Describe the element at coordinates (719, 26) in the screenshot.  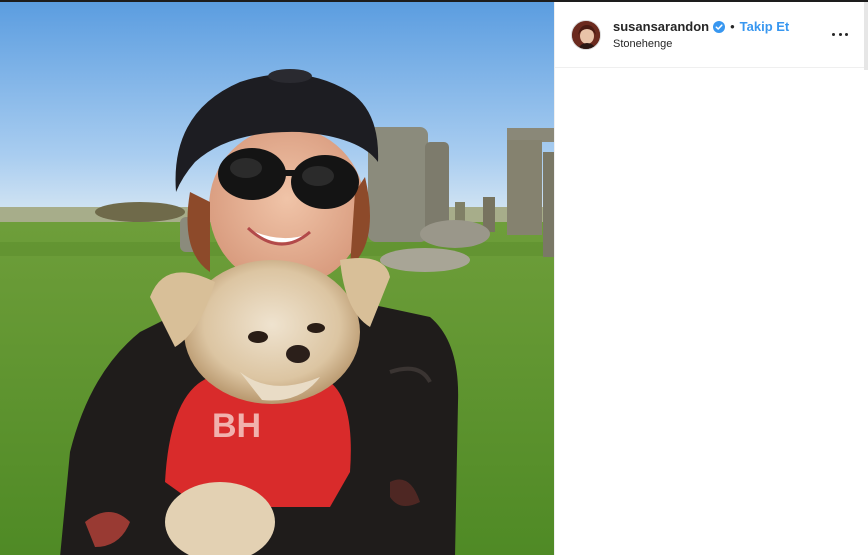
I see `verified-badge-icon` at that location.